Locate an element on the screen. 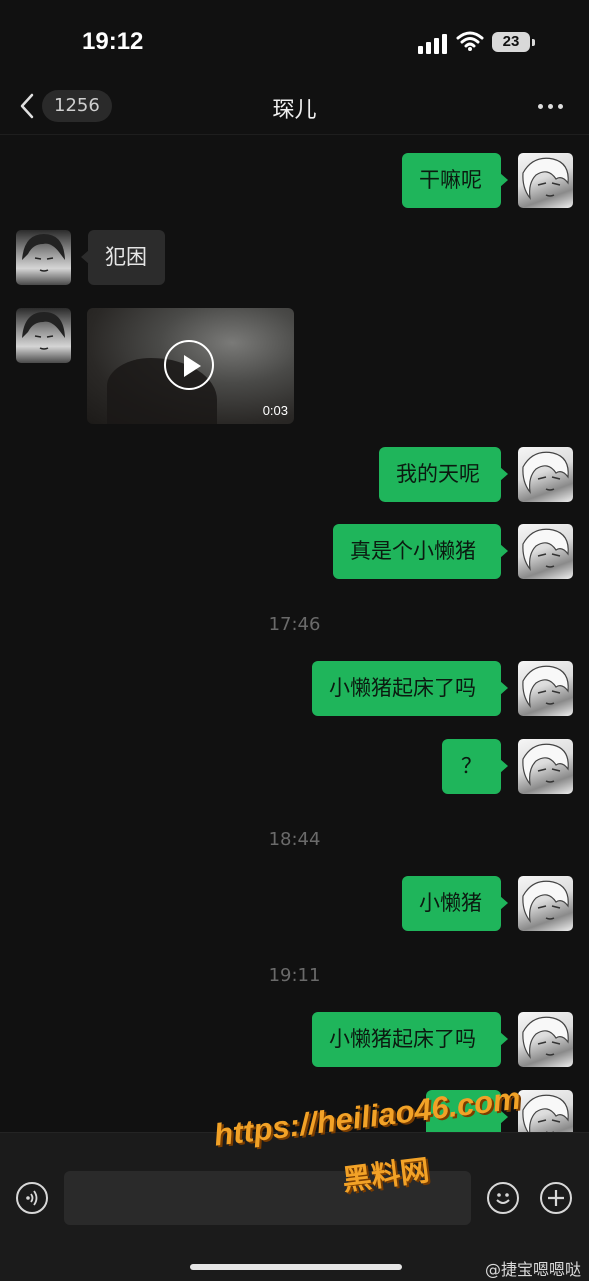 Image resolution: width=589 pixels, height=1281 pixels. message-bubble-outgoing: 干嘛呢 is located at coordinates (455, 180).